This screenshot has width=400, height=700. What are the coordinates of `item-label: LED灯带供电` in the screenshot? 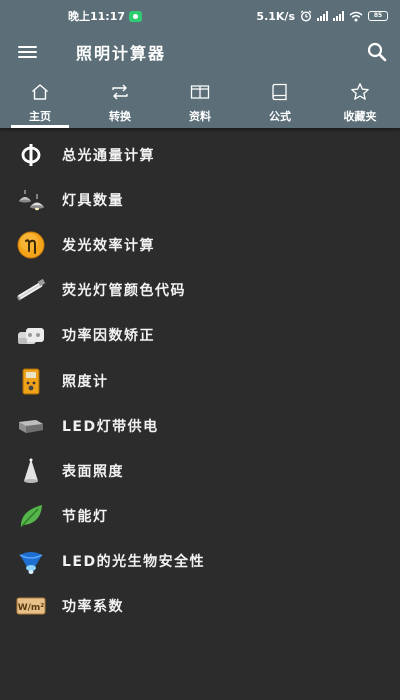 It's located at (110, 426).